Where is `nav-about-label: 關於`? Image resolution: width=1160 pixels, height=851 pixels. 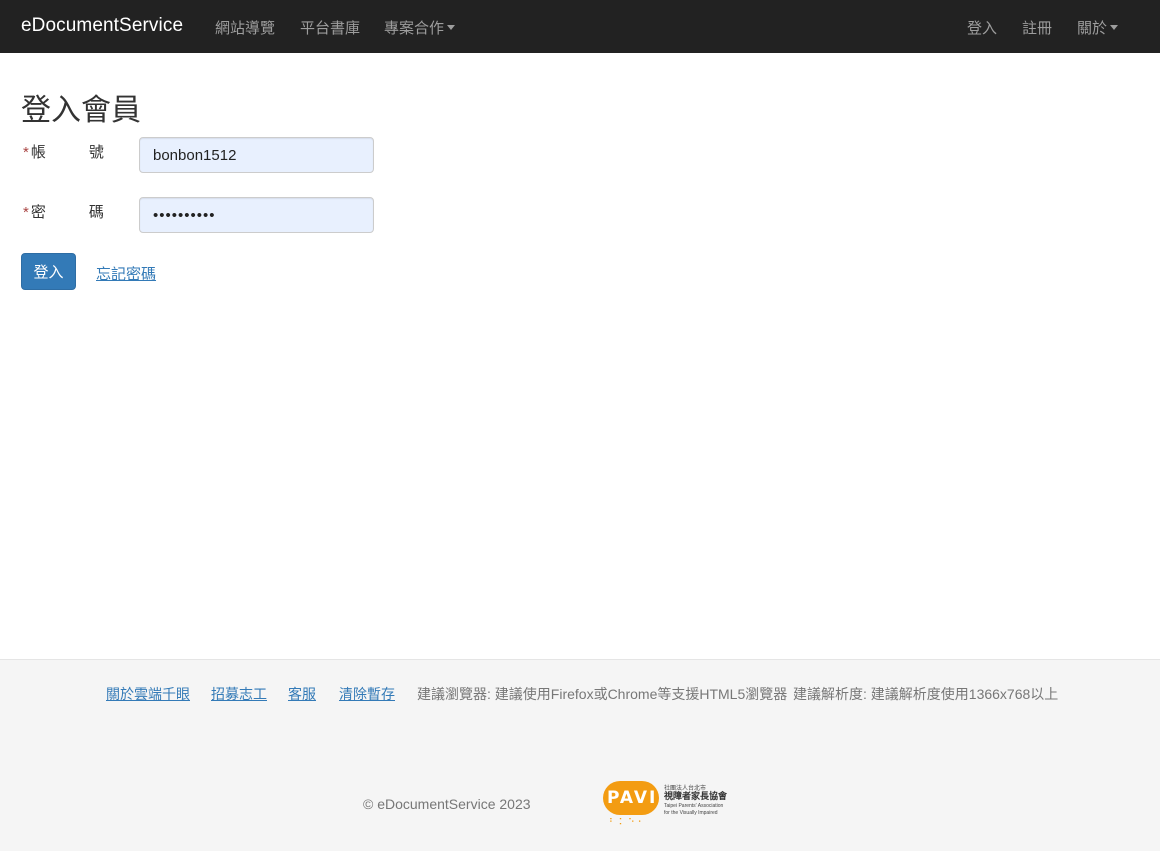
nav-about-label: 關於 is located at coordinates (1092, 28).